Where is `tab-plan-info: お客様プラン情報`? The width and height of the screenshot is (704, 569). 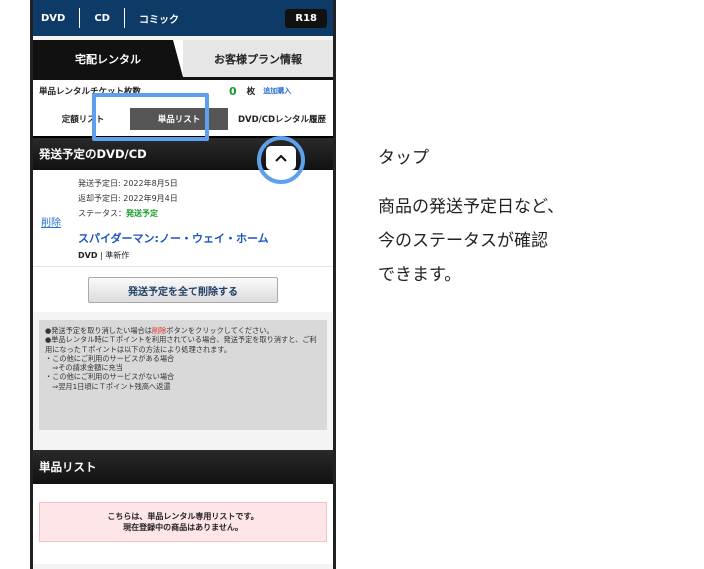 tab-plan-info: お客様プラン情報 is located at coordinates (258, 58).